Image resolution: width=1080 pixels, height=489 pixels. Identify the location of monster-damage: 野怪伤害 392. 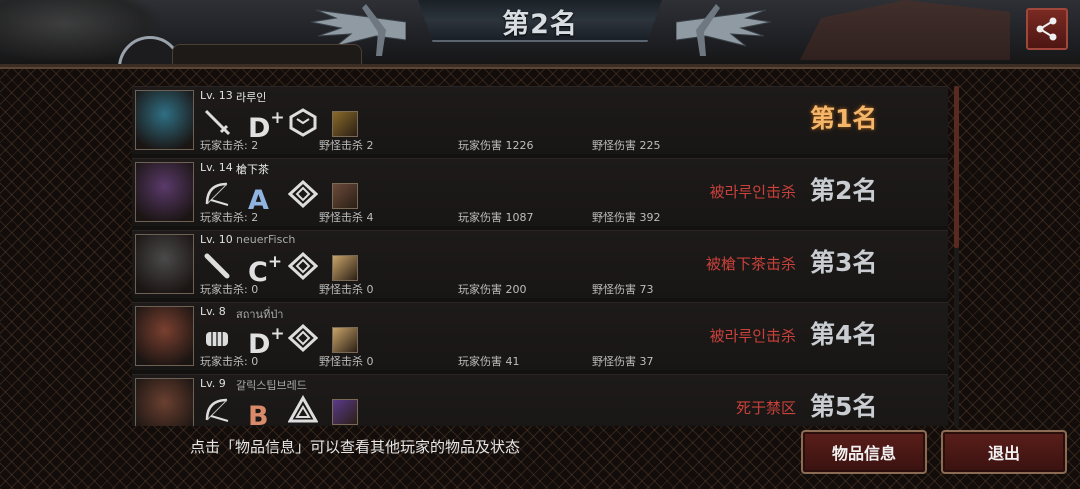
(626, 217).